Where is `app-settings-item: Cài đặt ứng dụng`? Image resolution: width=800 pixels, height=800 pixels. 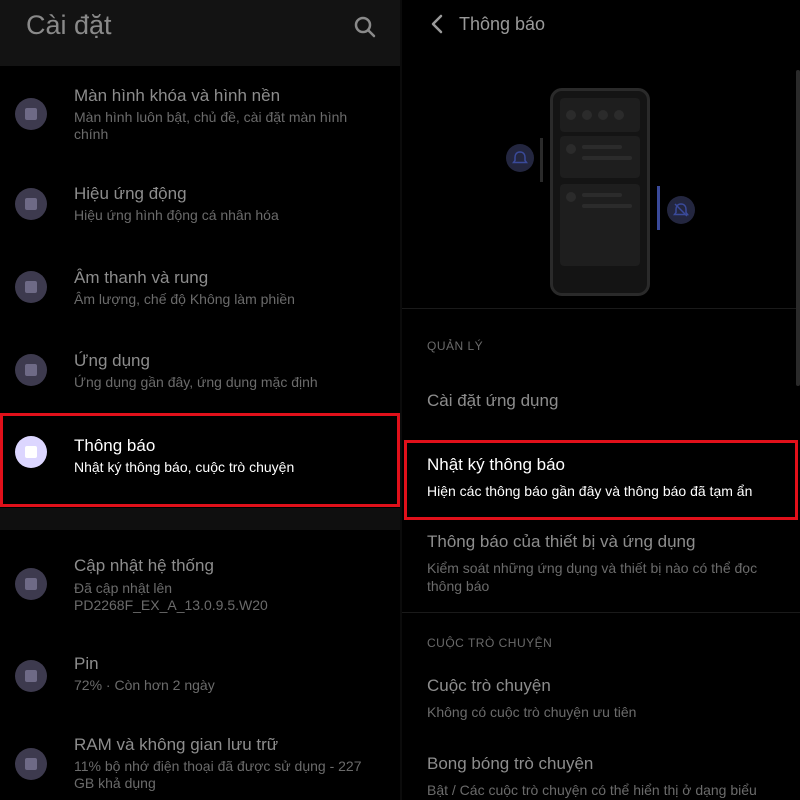 app-settings-item: Cài đặt ứng dụng is located at coordinates (492, 401).